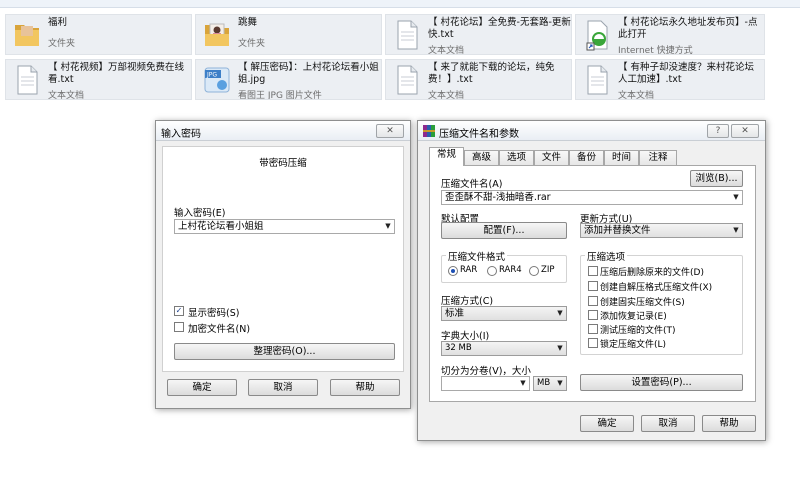  Describe the element at coordinates (469, 270) in the screenshot. I see `format-rar-label: RAR` at that location.